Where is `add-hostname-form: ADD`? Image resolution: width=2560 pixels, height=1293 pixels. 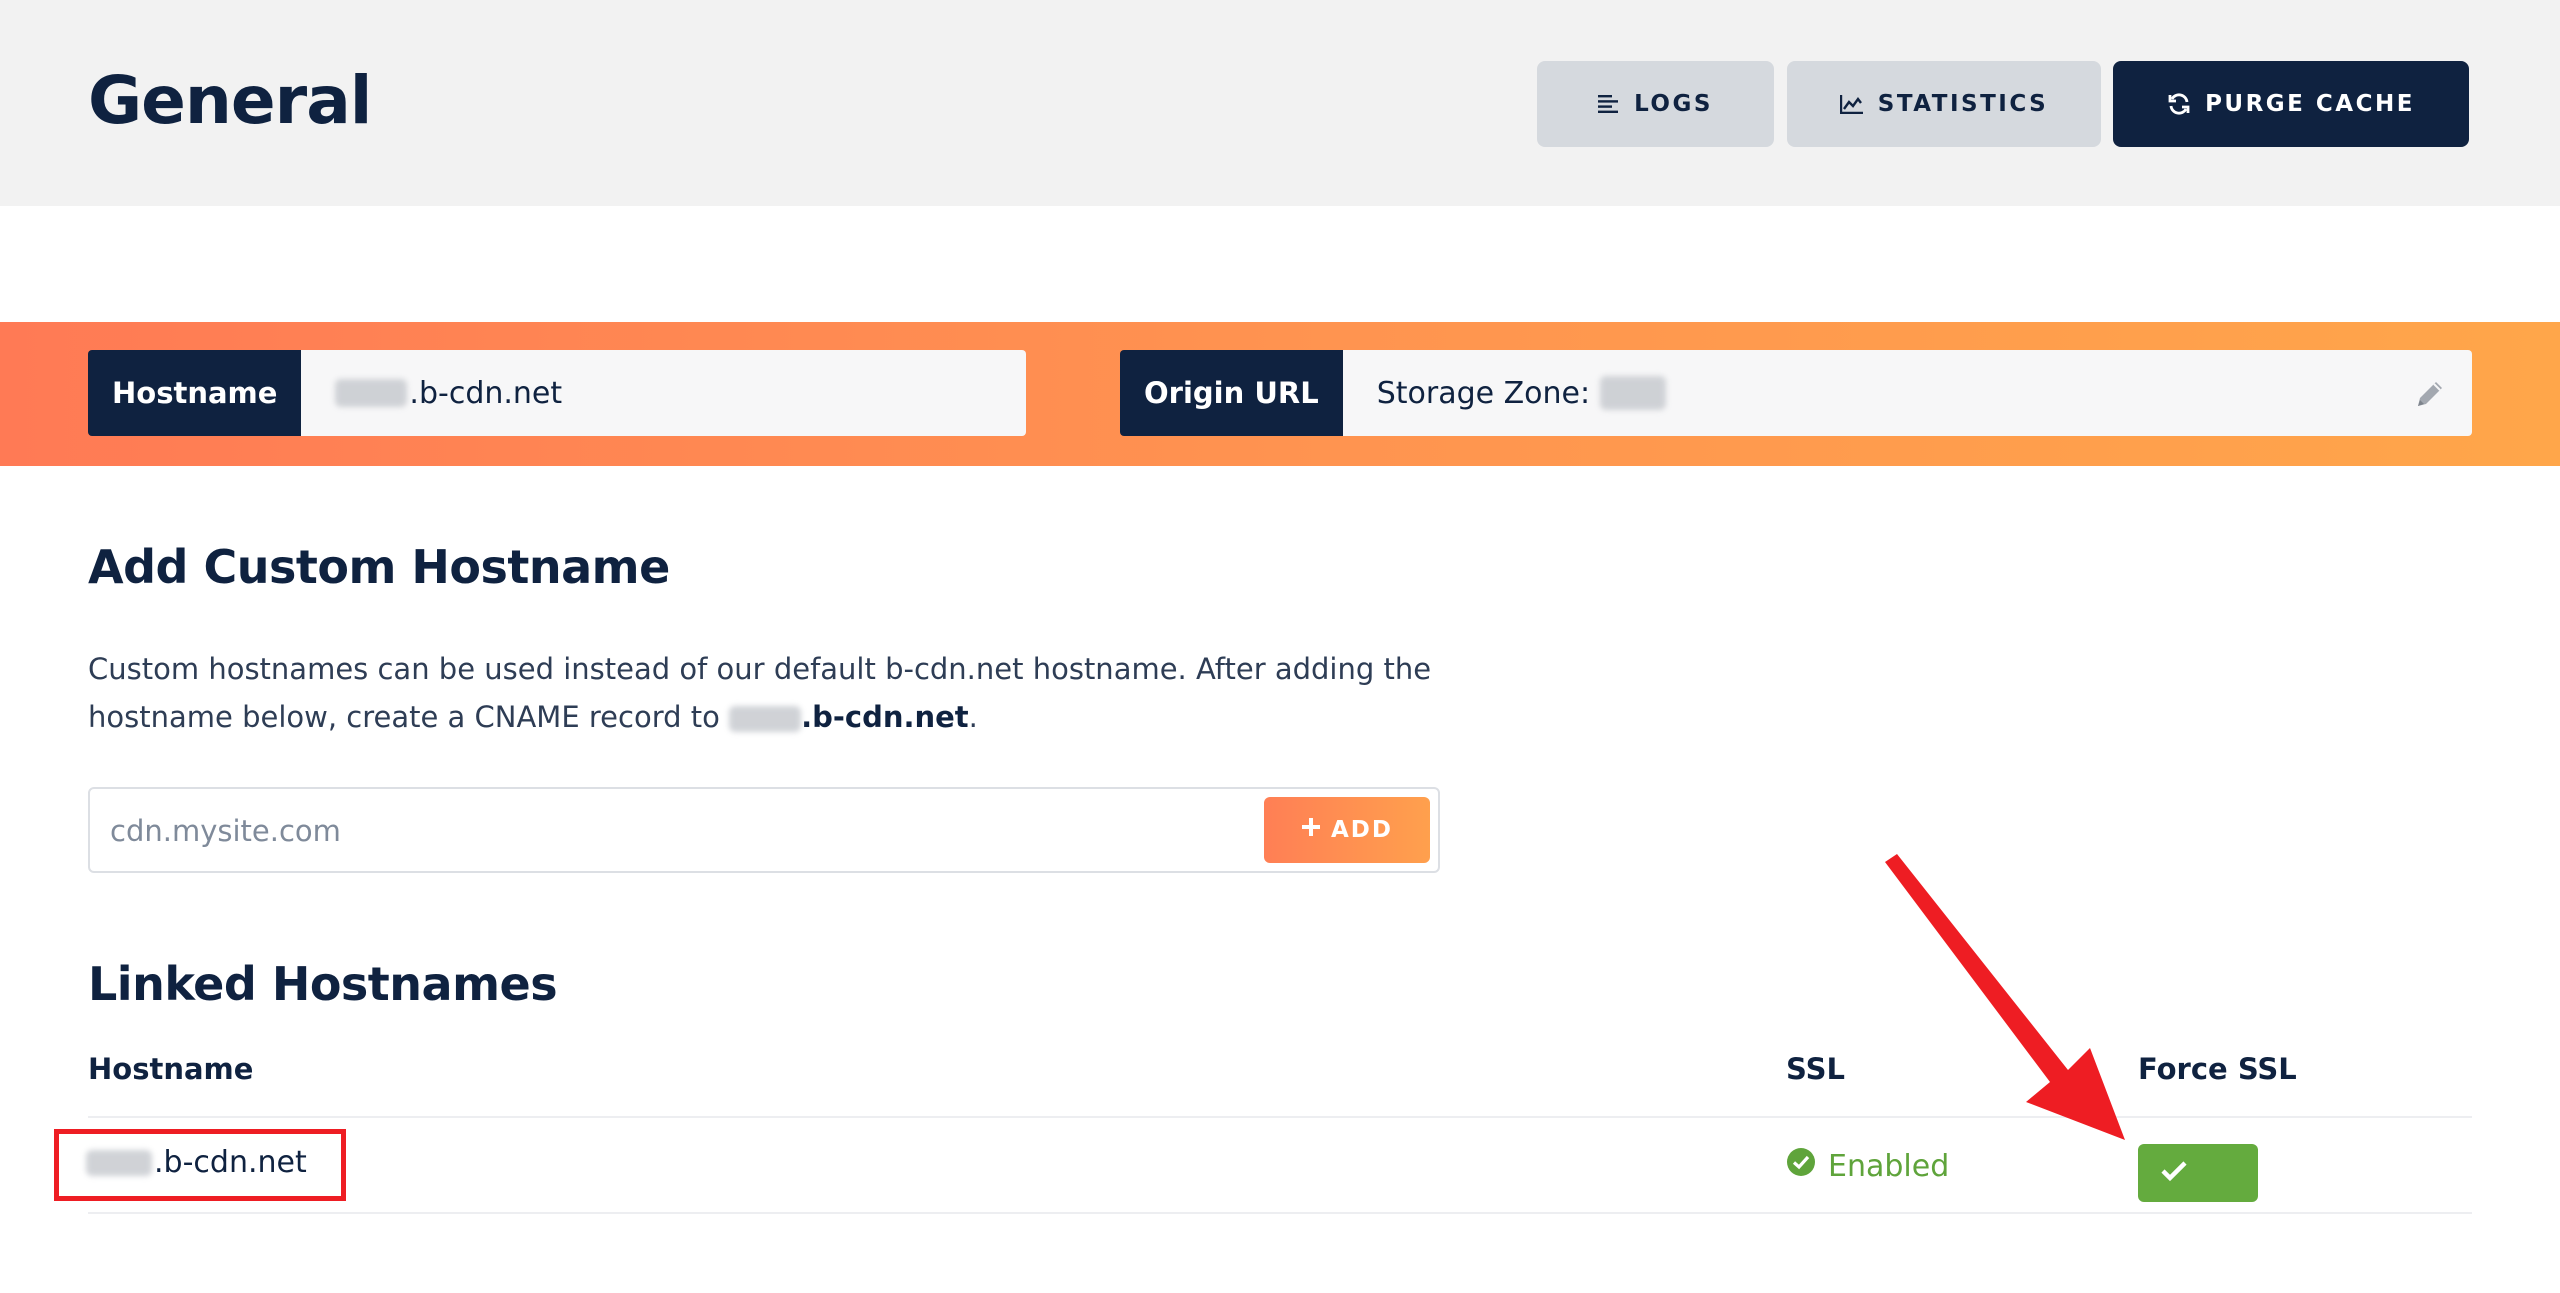
add-hostname-form: ADD is located at coordinates (764, 830).